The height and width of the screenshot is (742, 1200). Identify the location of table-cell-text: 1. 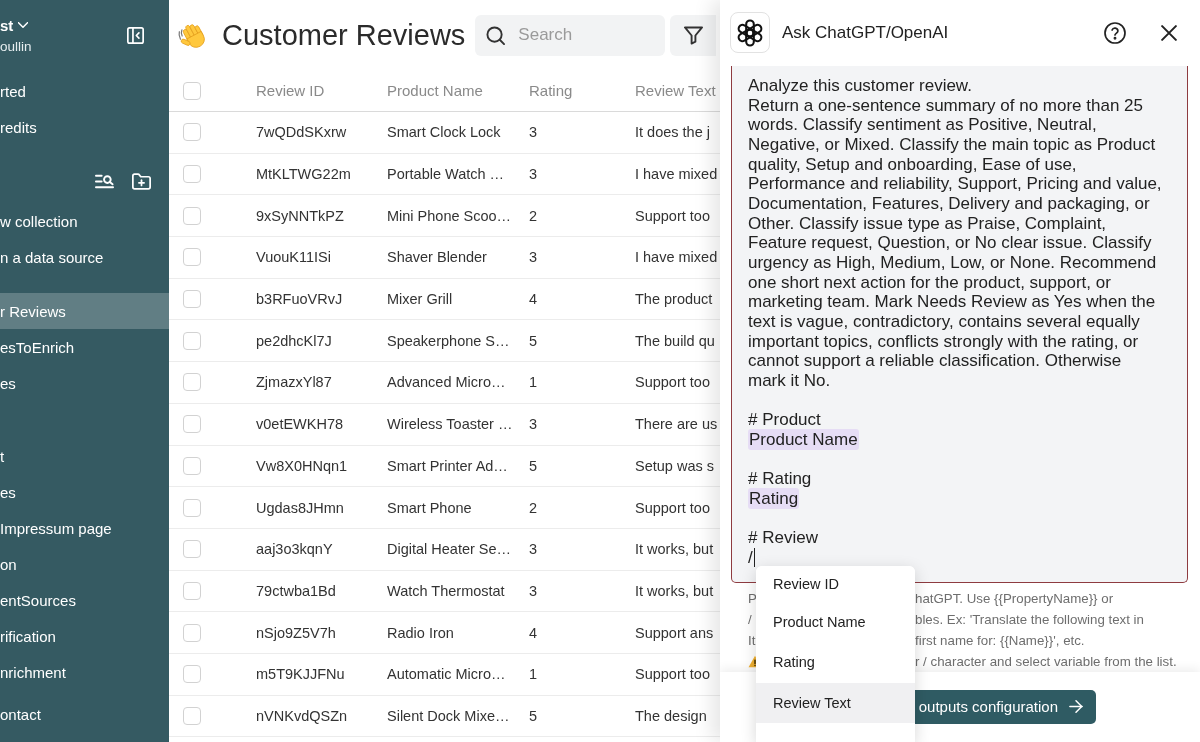
(534, 382).